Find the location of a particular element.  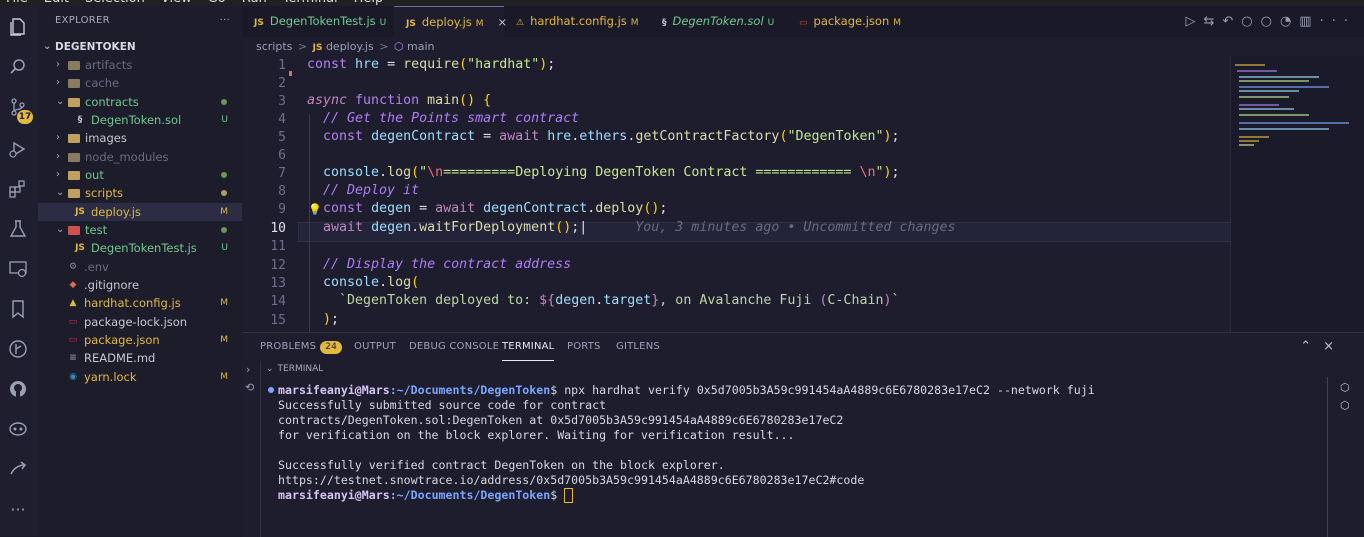

code-line-15: ); is located at coordinates (323, 319).